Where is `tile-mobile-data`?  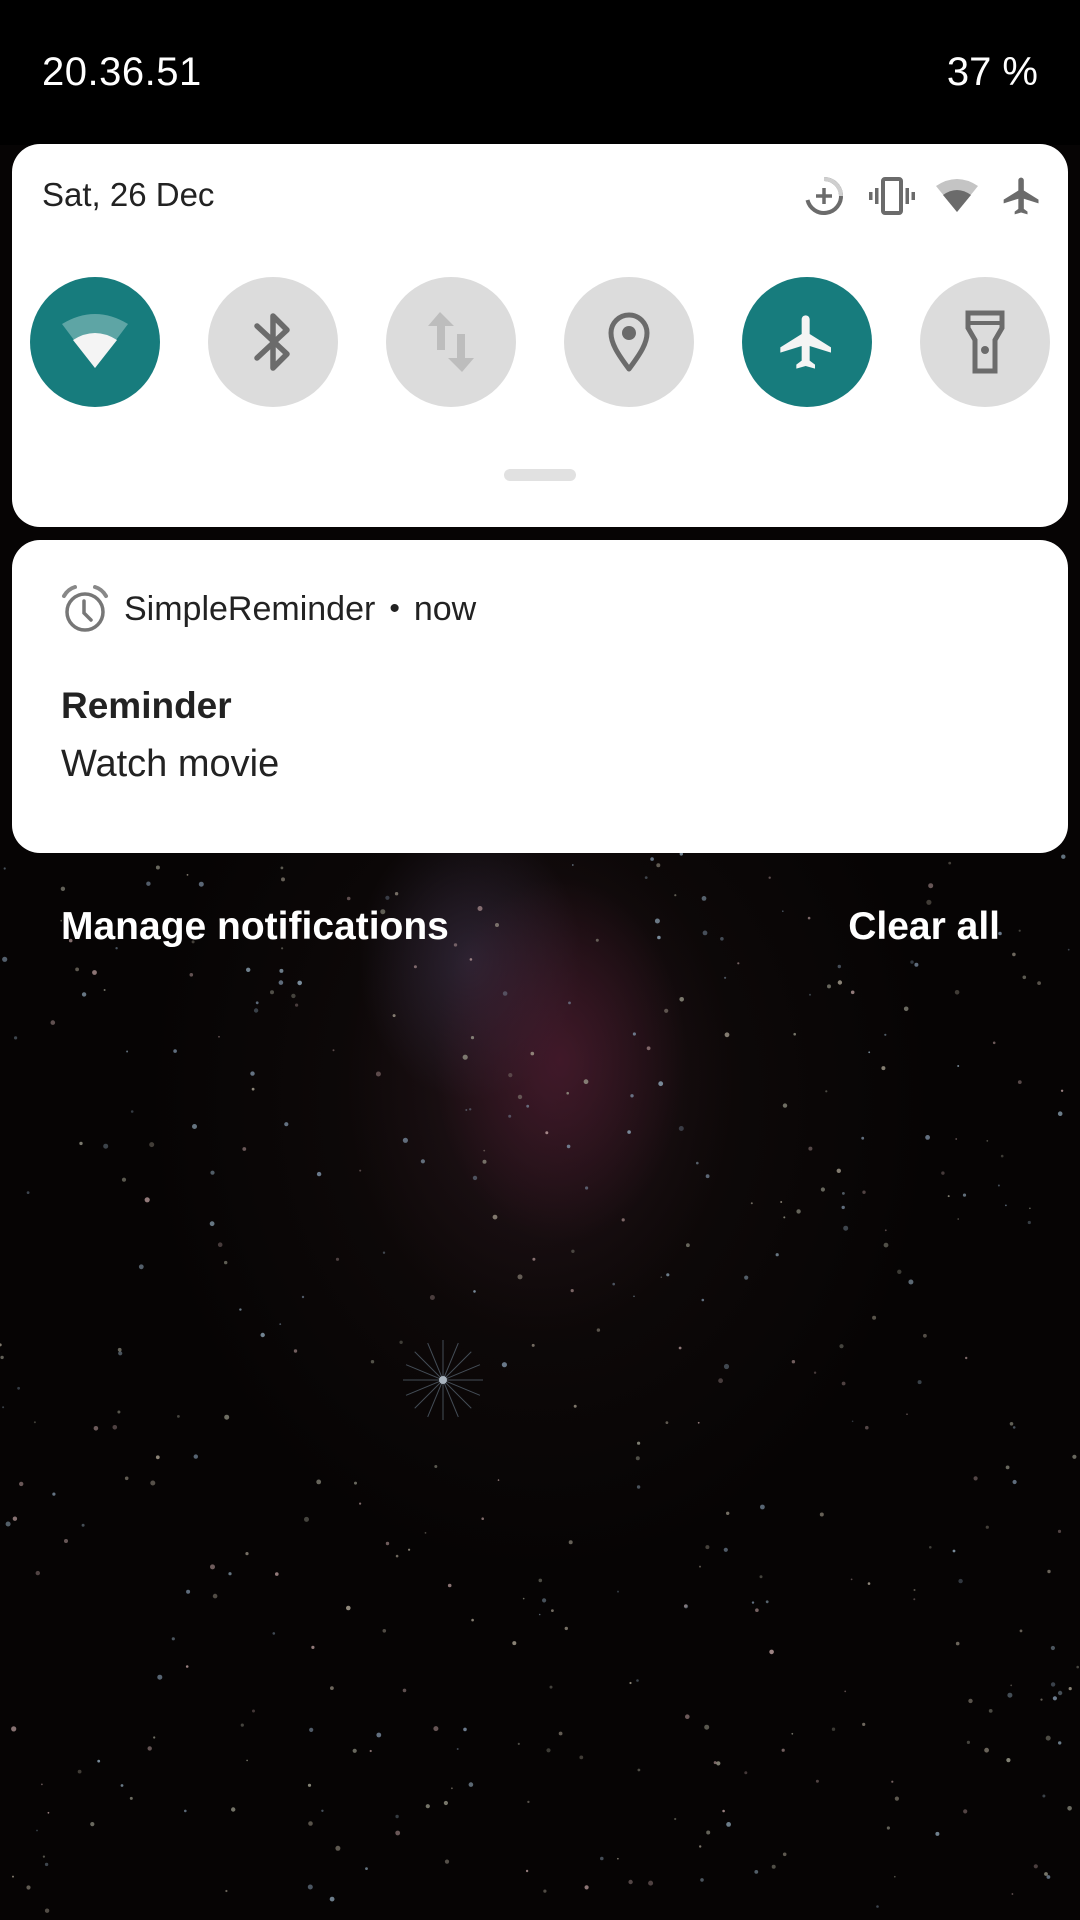
tile-mobile-data is located at coordinates (451, 342).